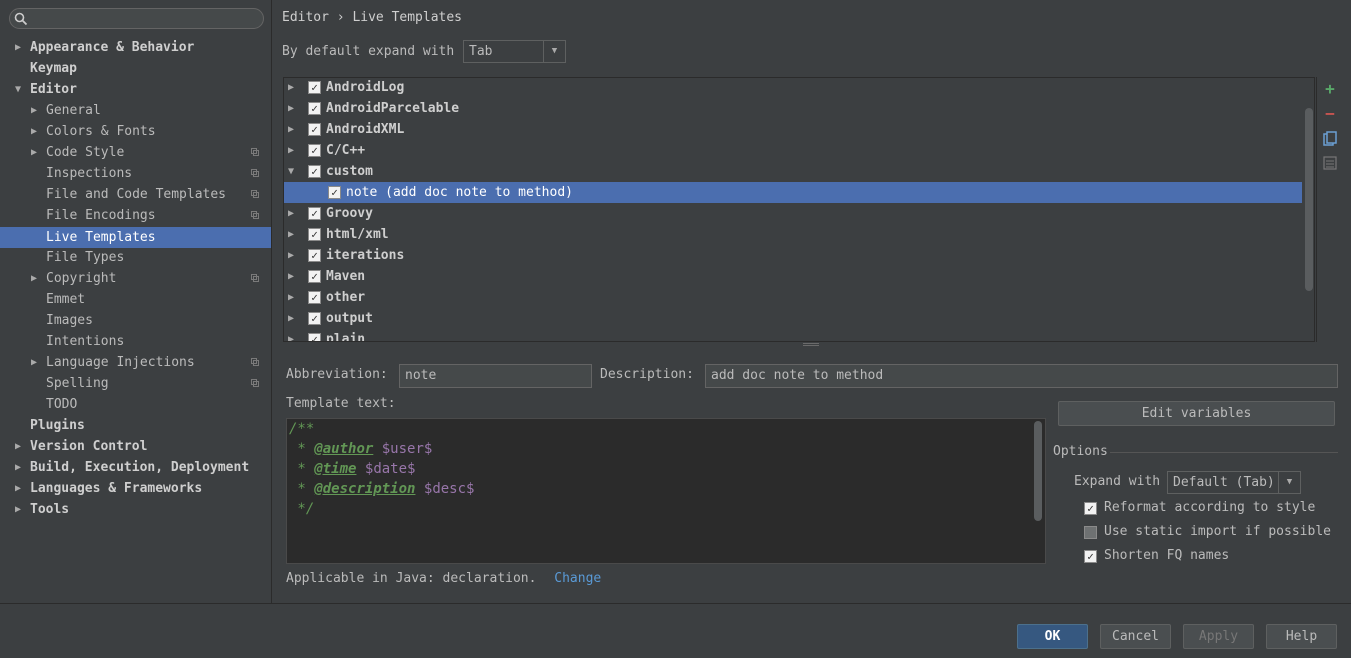  What do you see at coordinates (1166, 556) in the screenshot?
I see `shorten-fq-label: Shorten FQ names` at bounding box center [1166, 556].